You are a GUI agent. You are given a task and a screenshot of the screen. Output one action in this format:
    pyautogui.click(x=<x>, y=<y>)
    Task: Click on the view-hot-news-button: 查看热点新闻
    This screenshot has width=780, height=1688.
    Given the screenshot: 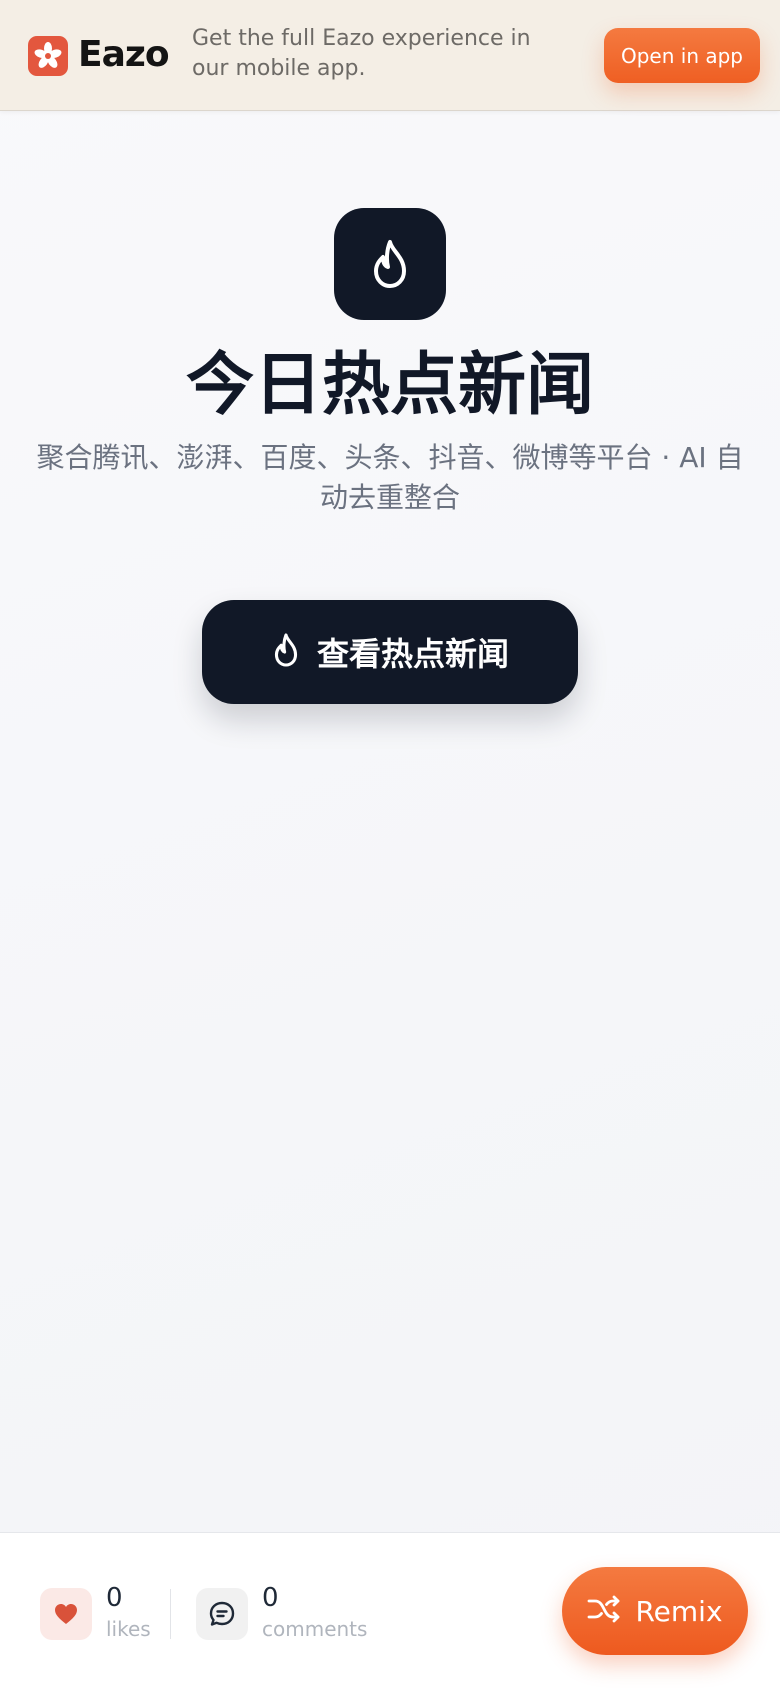 What is the action you would take?
    pyautogui.click(x=390, y=652)
    